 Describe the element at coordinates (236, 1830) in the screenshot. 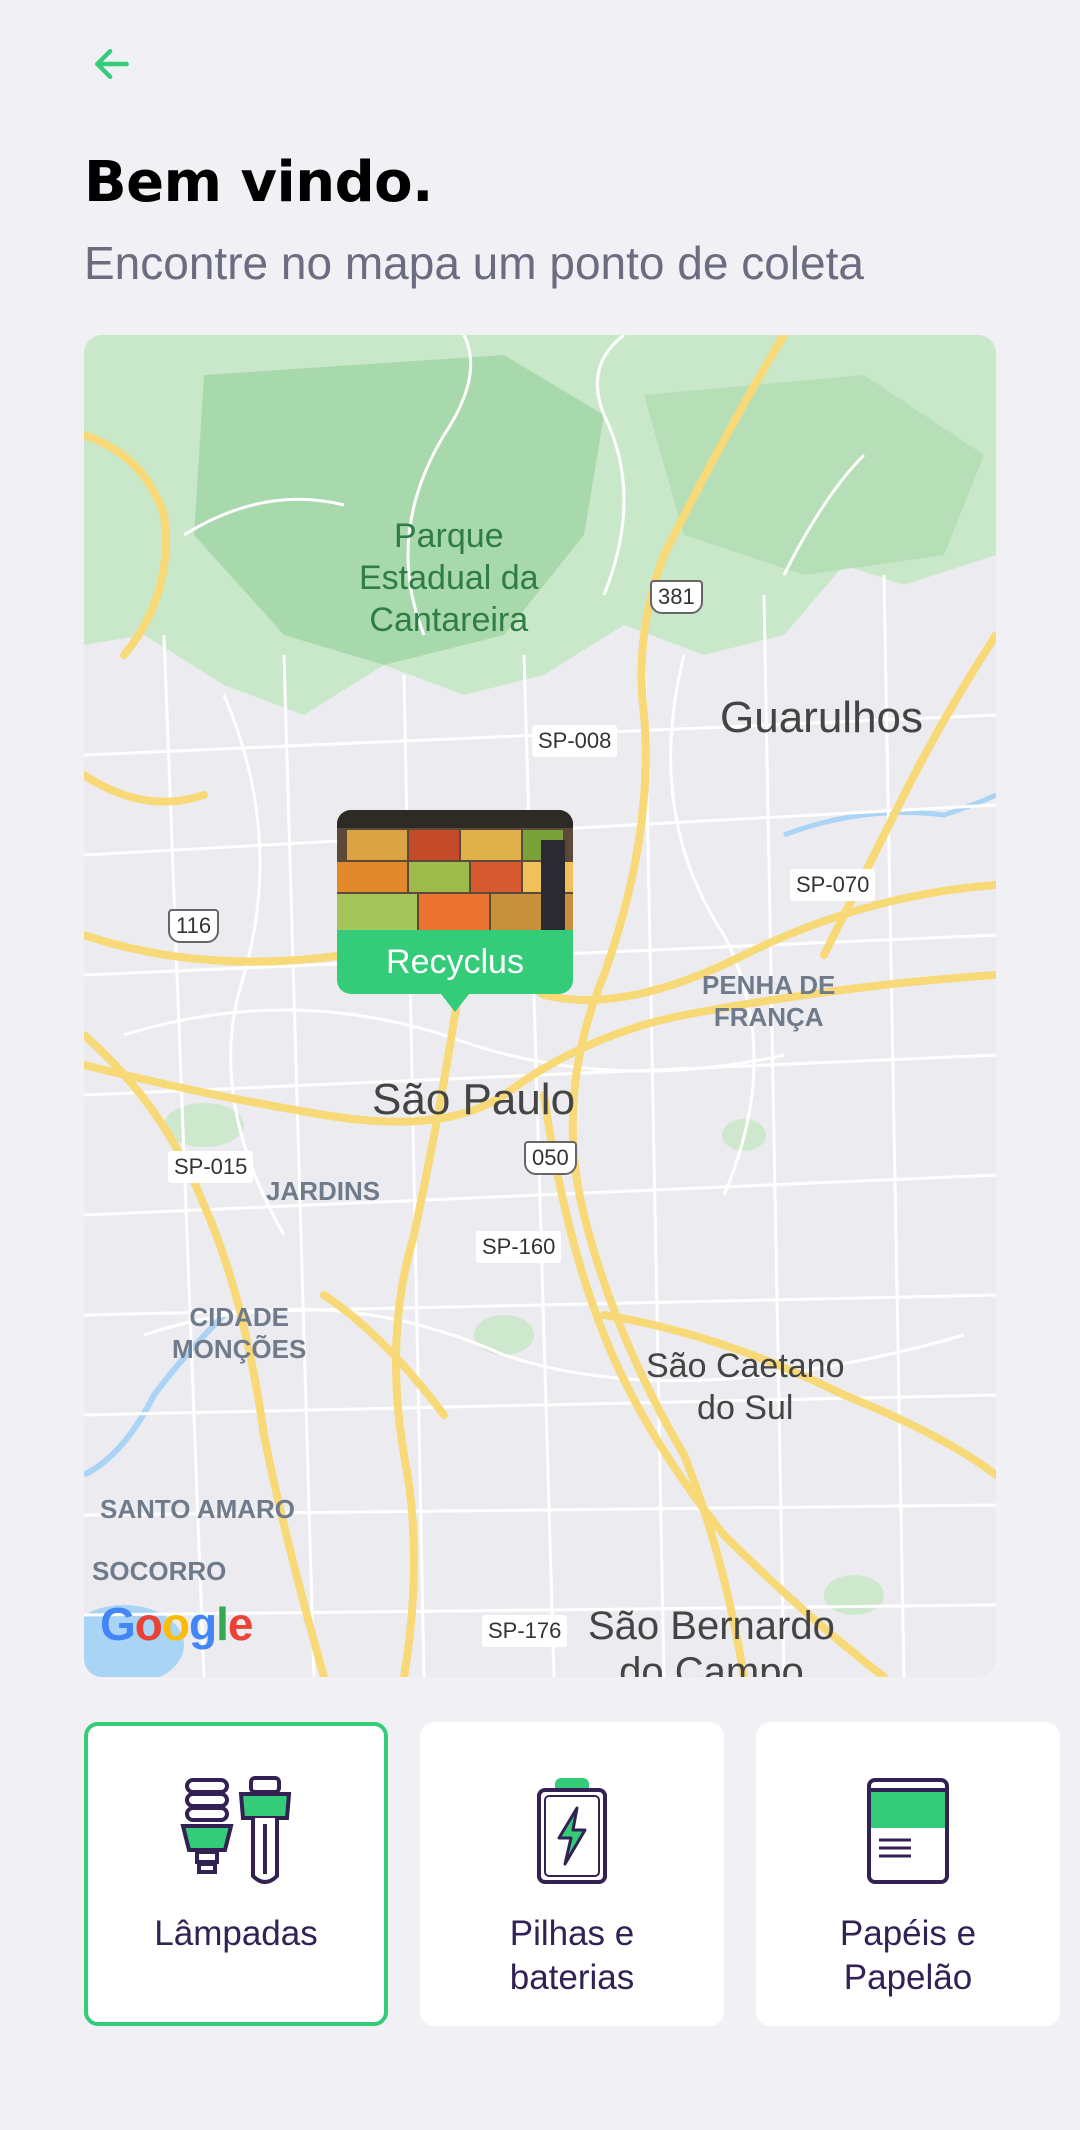

I see `lamps-icon` at that location.